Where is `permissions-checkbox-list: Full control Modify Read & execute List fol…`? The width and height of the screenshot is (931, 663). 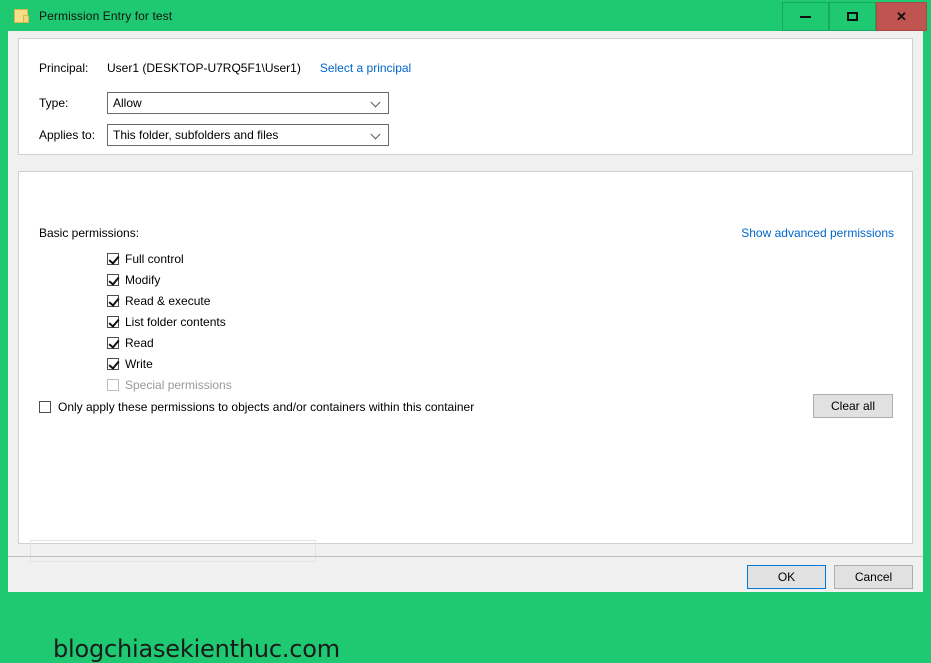
permissions-checkbox-list: Full control Modify Read & execute List fol… is located at coordinates (169, 321).